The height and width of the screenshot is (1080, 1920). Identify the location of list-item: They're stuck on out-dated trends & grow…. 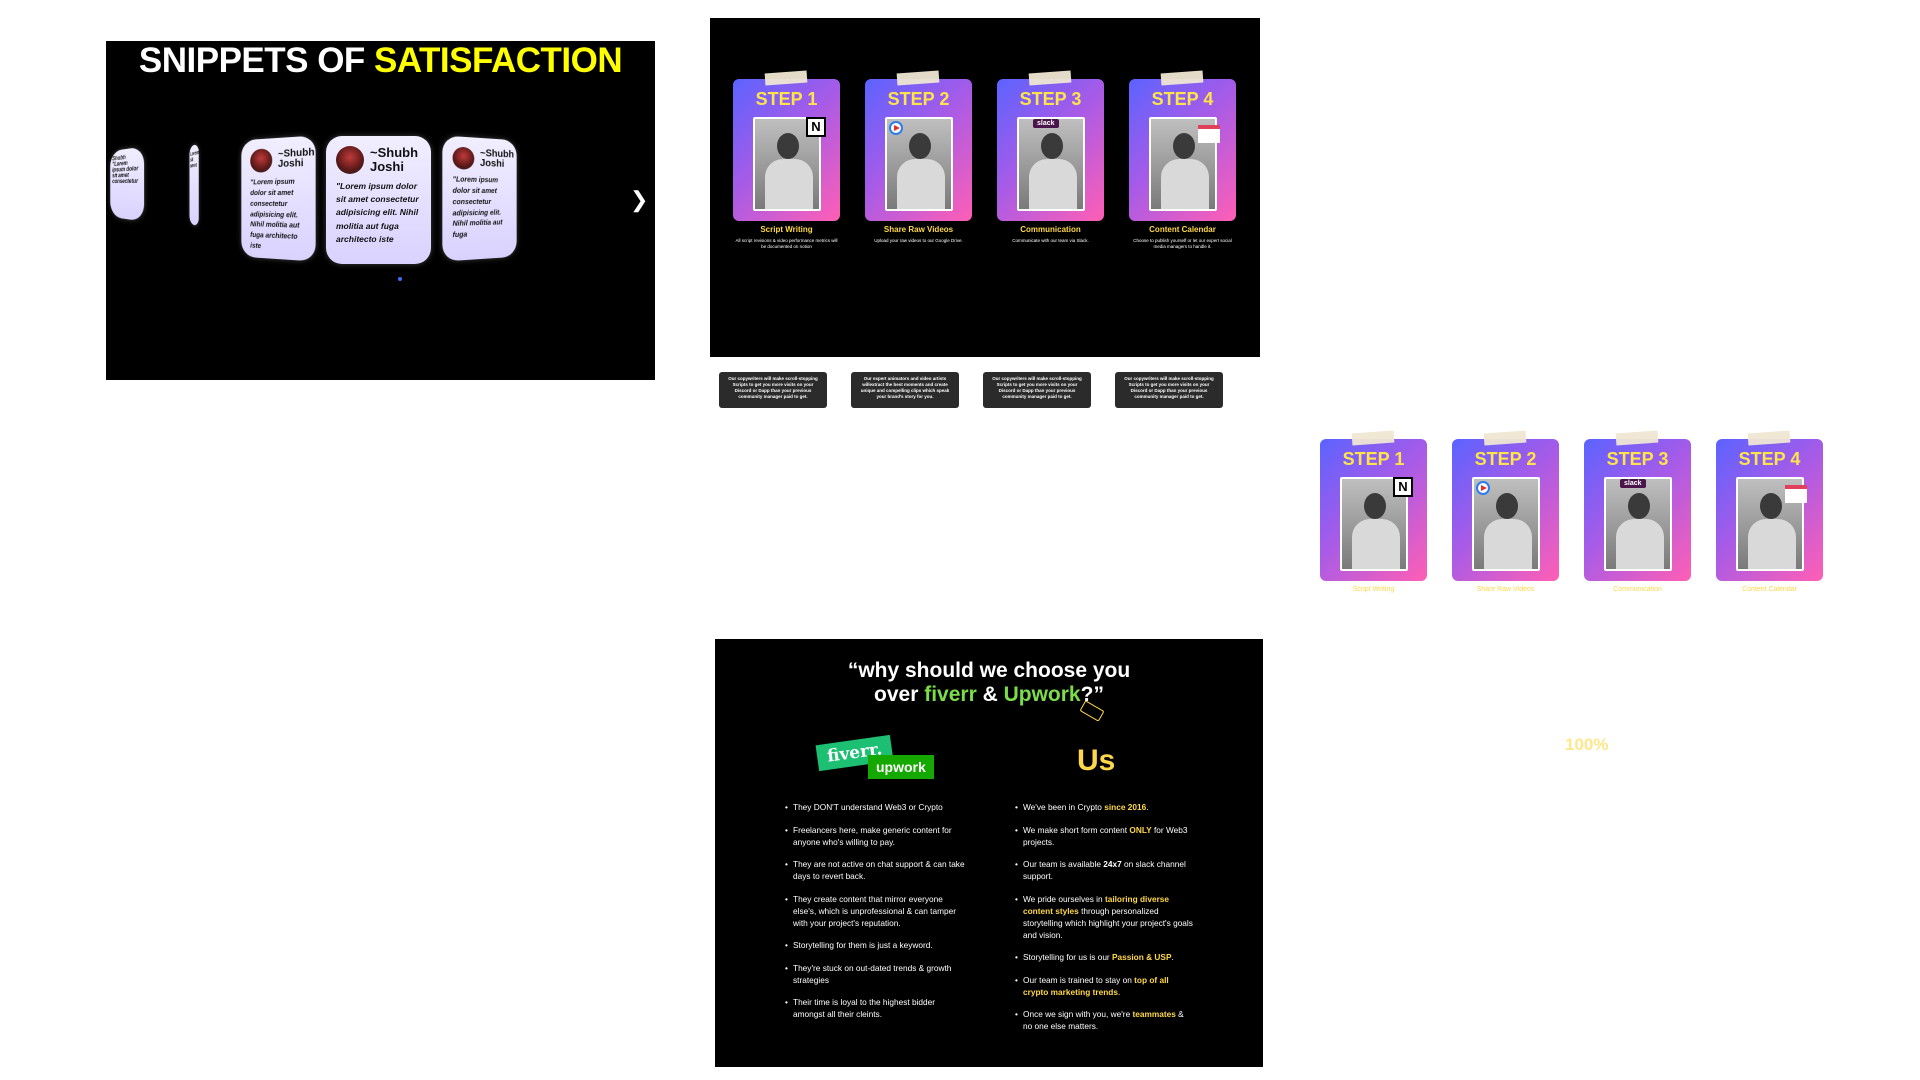
(875, 974).